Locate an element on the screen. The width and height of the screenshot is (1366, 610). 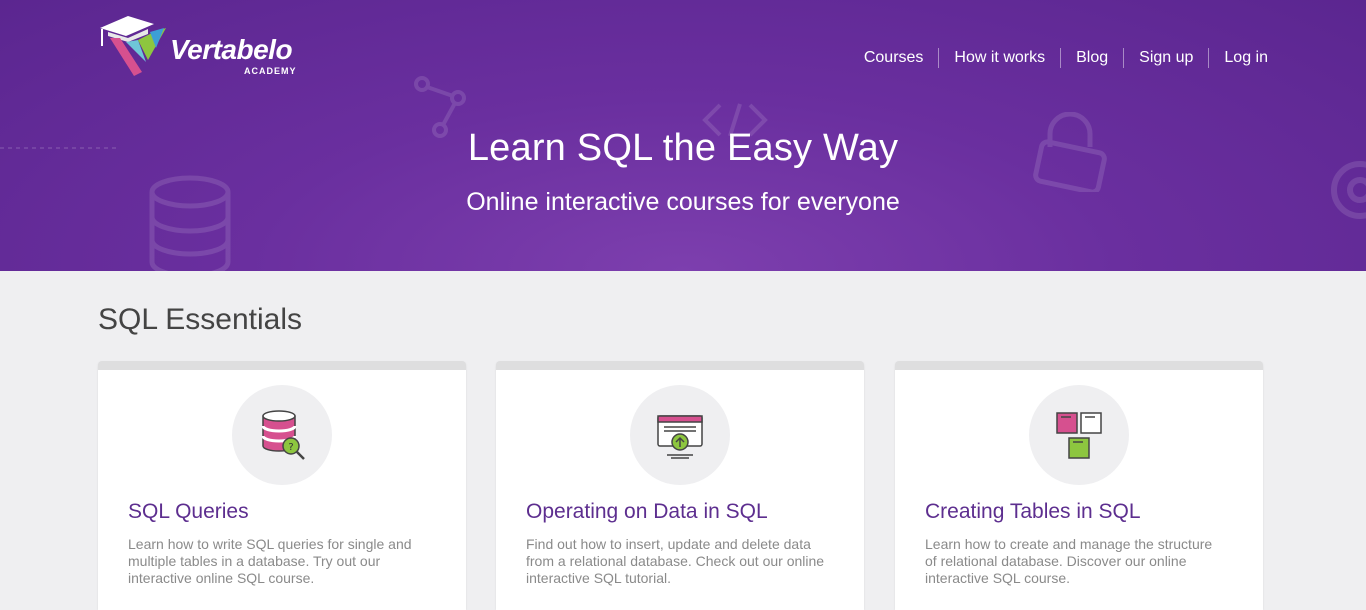
hero-title: Learn SQL the Easy Way is located at coordinates (683, 148).